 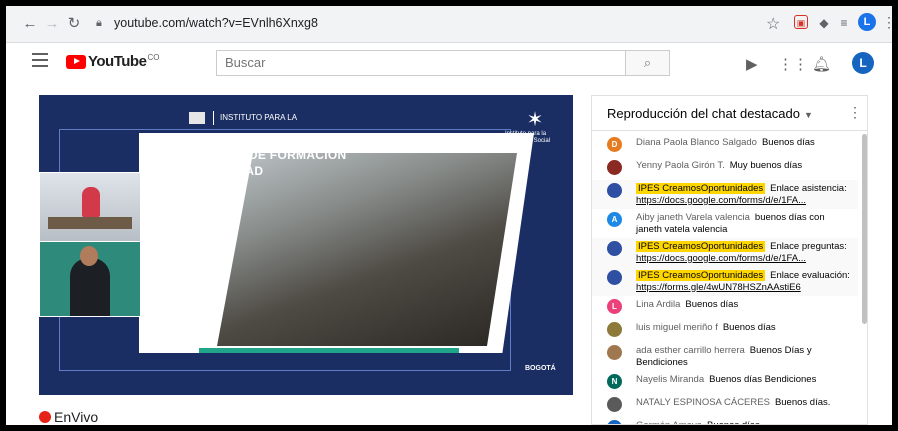 I want to click on chat-author: NATALY ESPINOSA CÁCERES, so click(x=703, y=402).